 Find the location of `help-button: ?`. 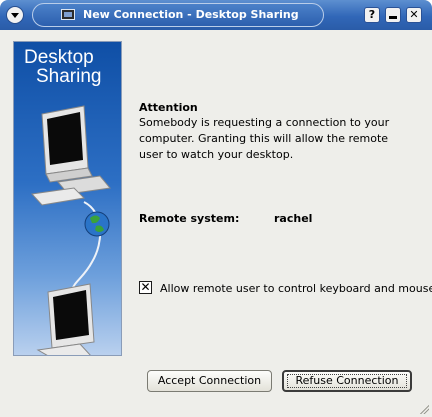

help-button: ? is located at coordinates (372, 15).